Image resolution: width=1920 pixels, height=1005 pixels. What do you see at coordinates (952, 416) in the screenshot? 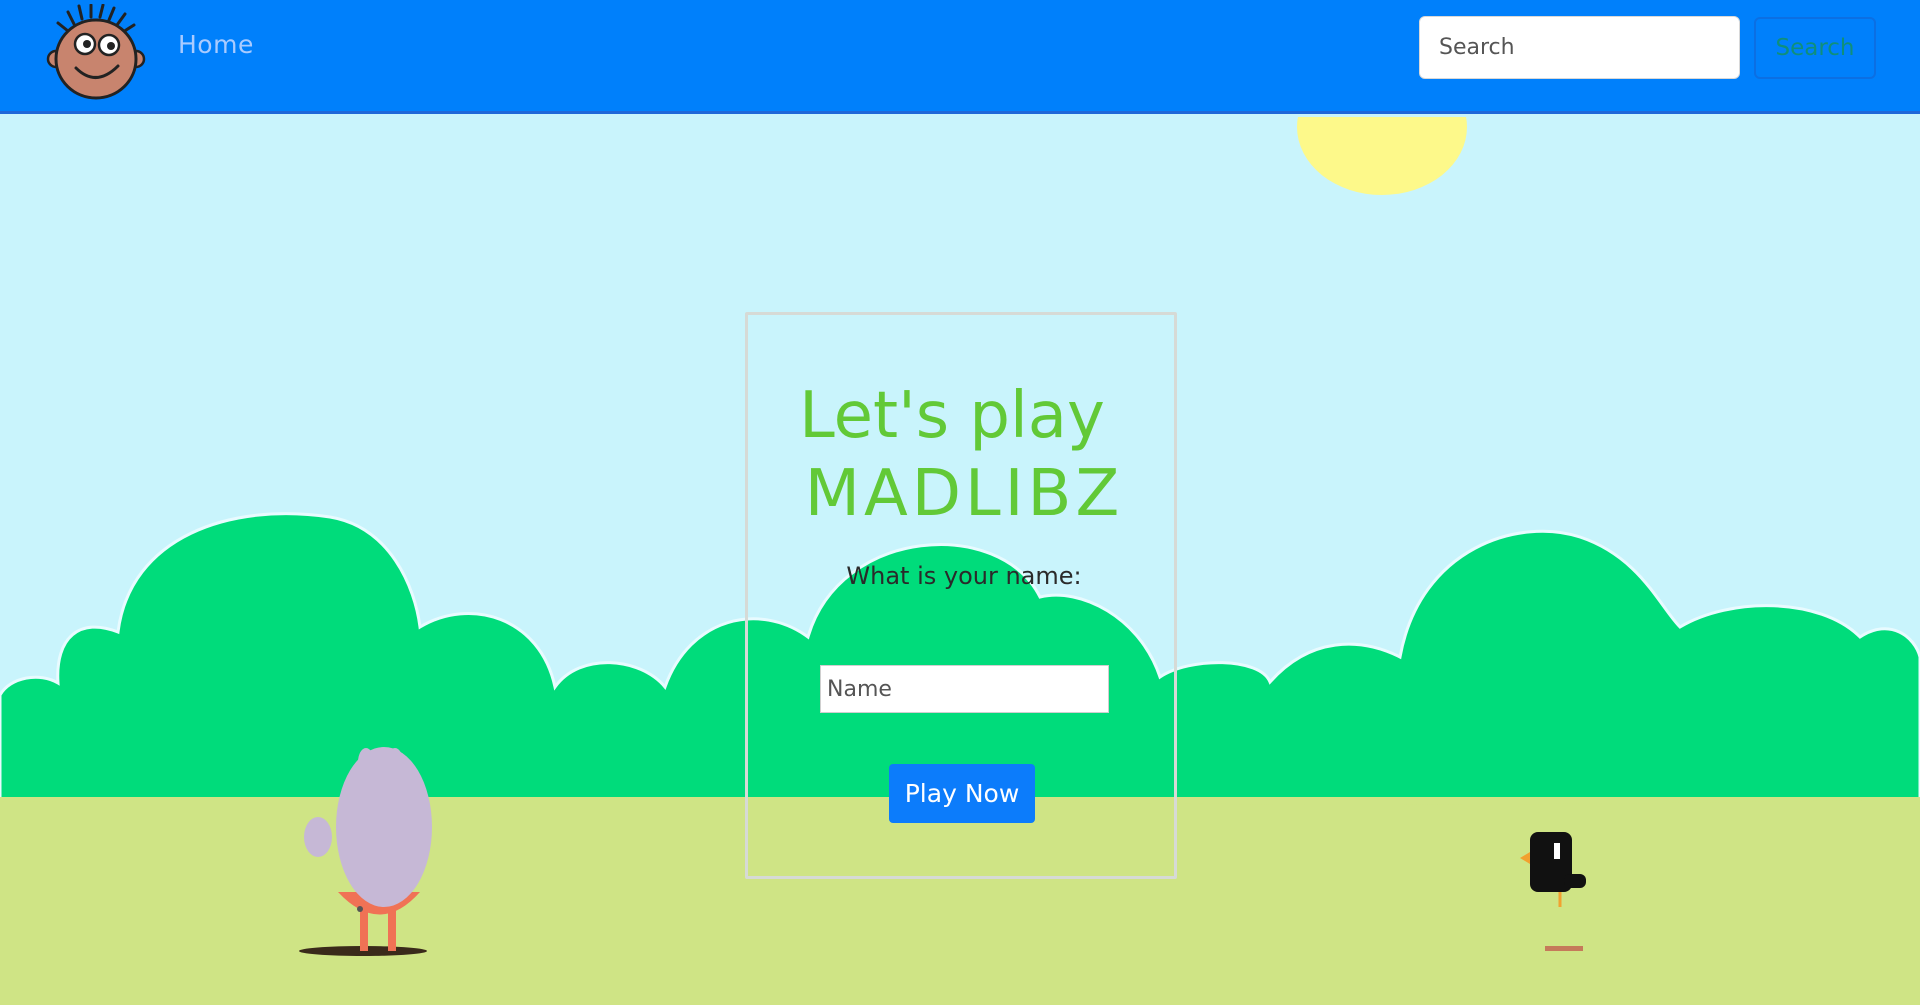
I see `title-line-1: Let's play` at bounding box center [952, 416].